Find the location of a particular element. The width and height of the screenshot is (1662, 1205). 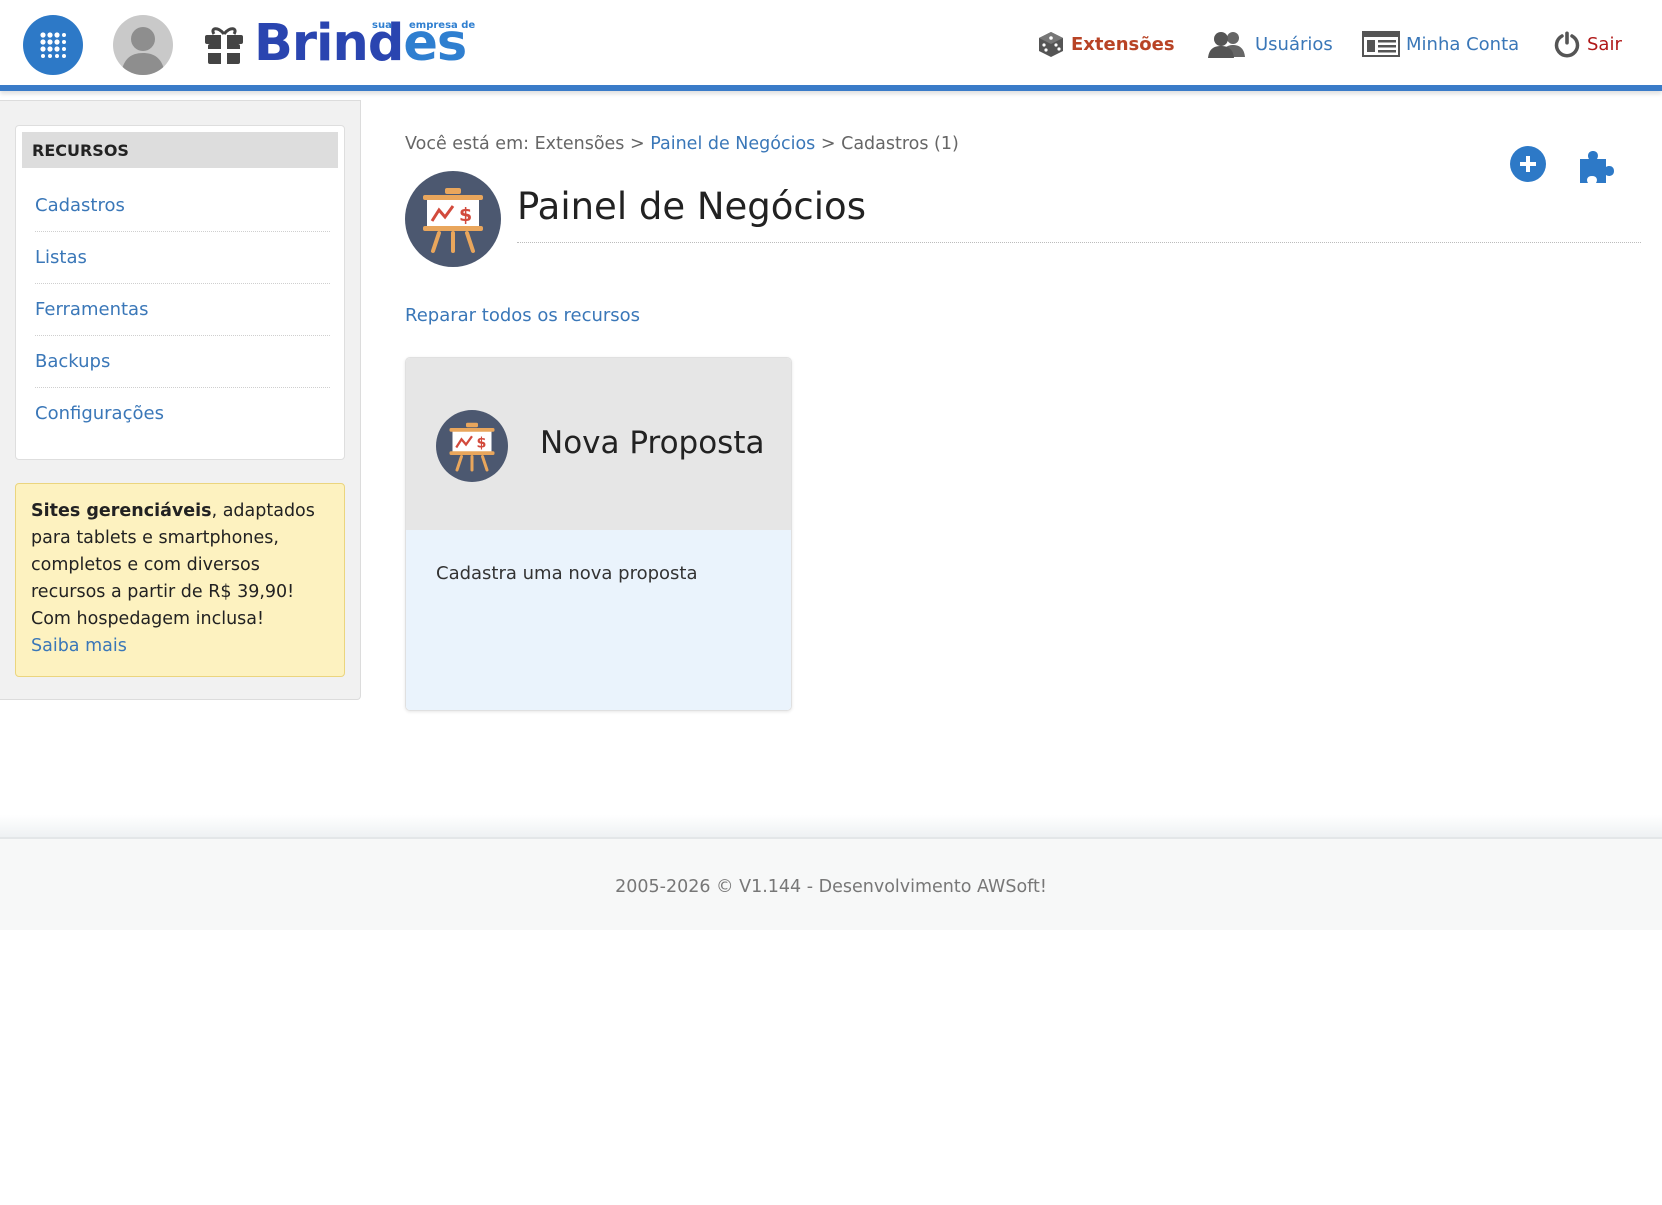

nav-extensoes: Extensões is located at coordinates (1106, 44).